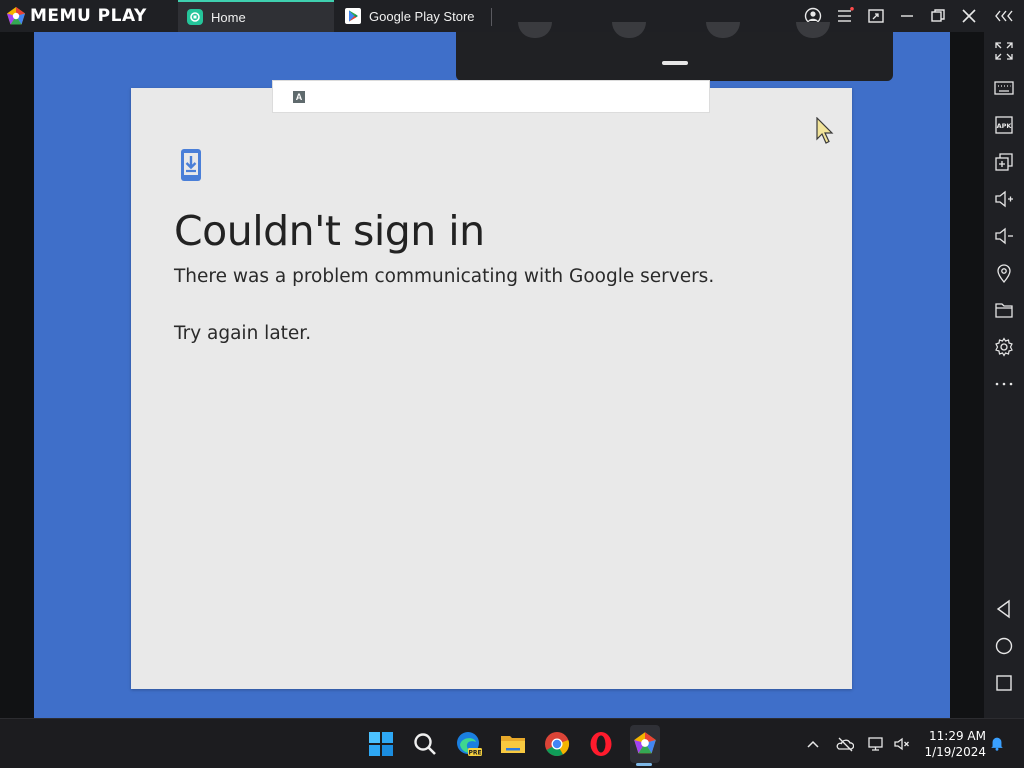 The height and width of the screenshot is (768, 1024). I want to click on clock-time: 11:29 AM, so click(957, 736).